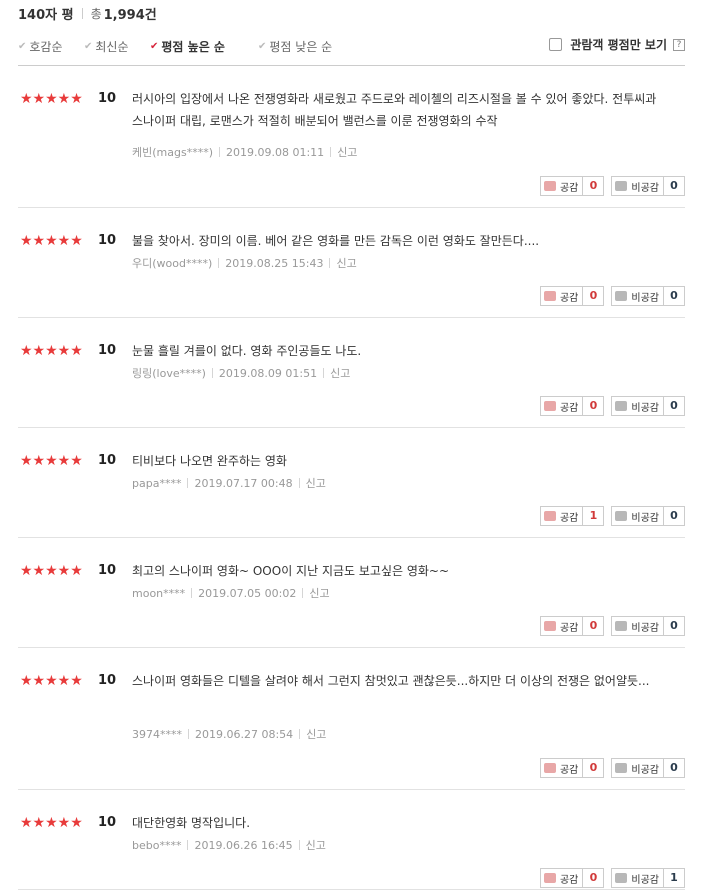  I want to click on sort-label: 평점 낮은 순, so click(301, 47).